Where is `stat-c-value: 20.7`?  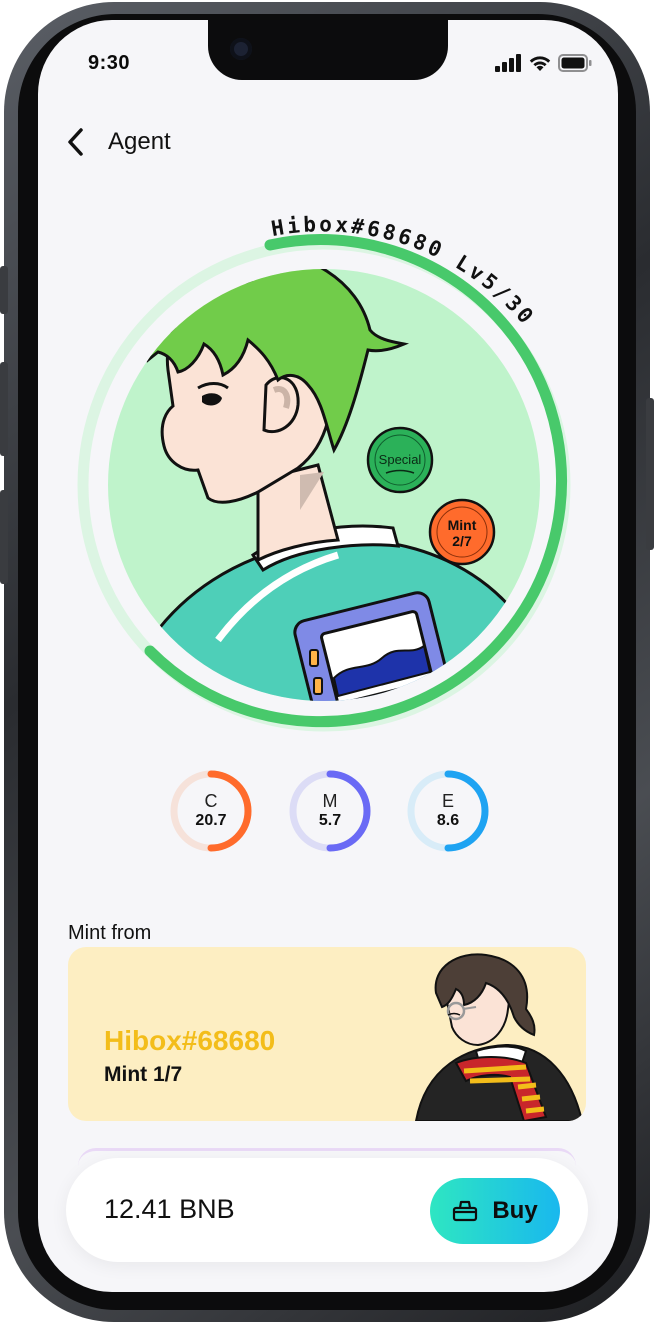
stat-c-value: 20.7 is located at coordinates (211, 820).